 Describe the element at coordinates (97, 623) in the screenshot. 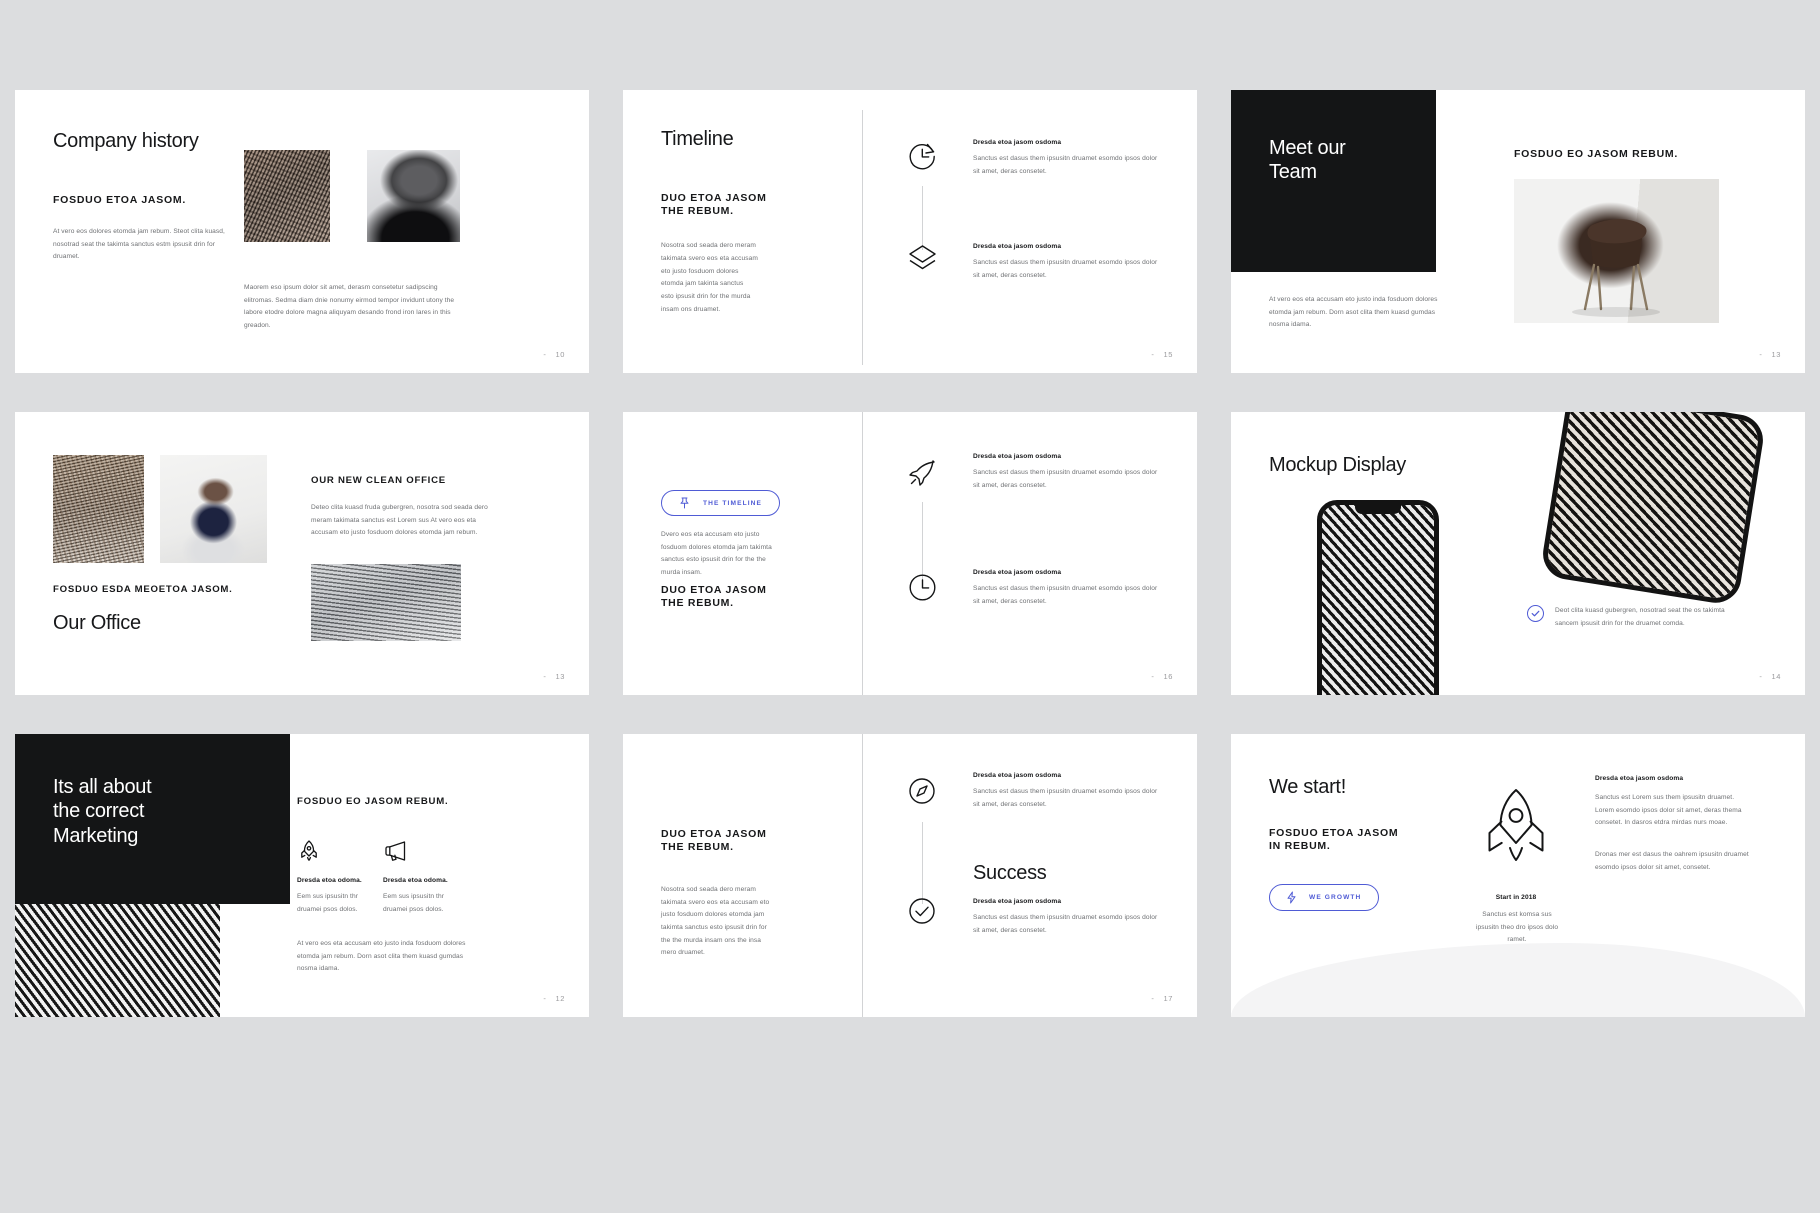

I see `page-title: Our Office` at that location.